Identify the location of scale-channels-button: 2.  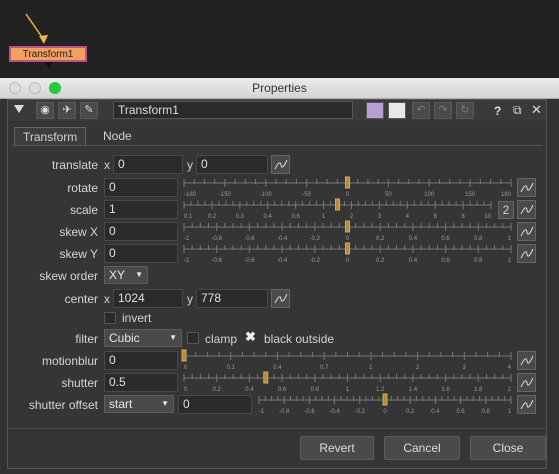
(506, 210).